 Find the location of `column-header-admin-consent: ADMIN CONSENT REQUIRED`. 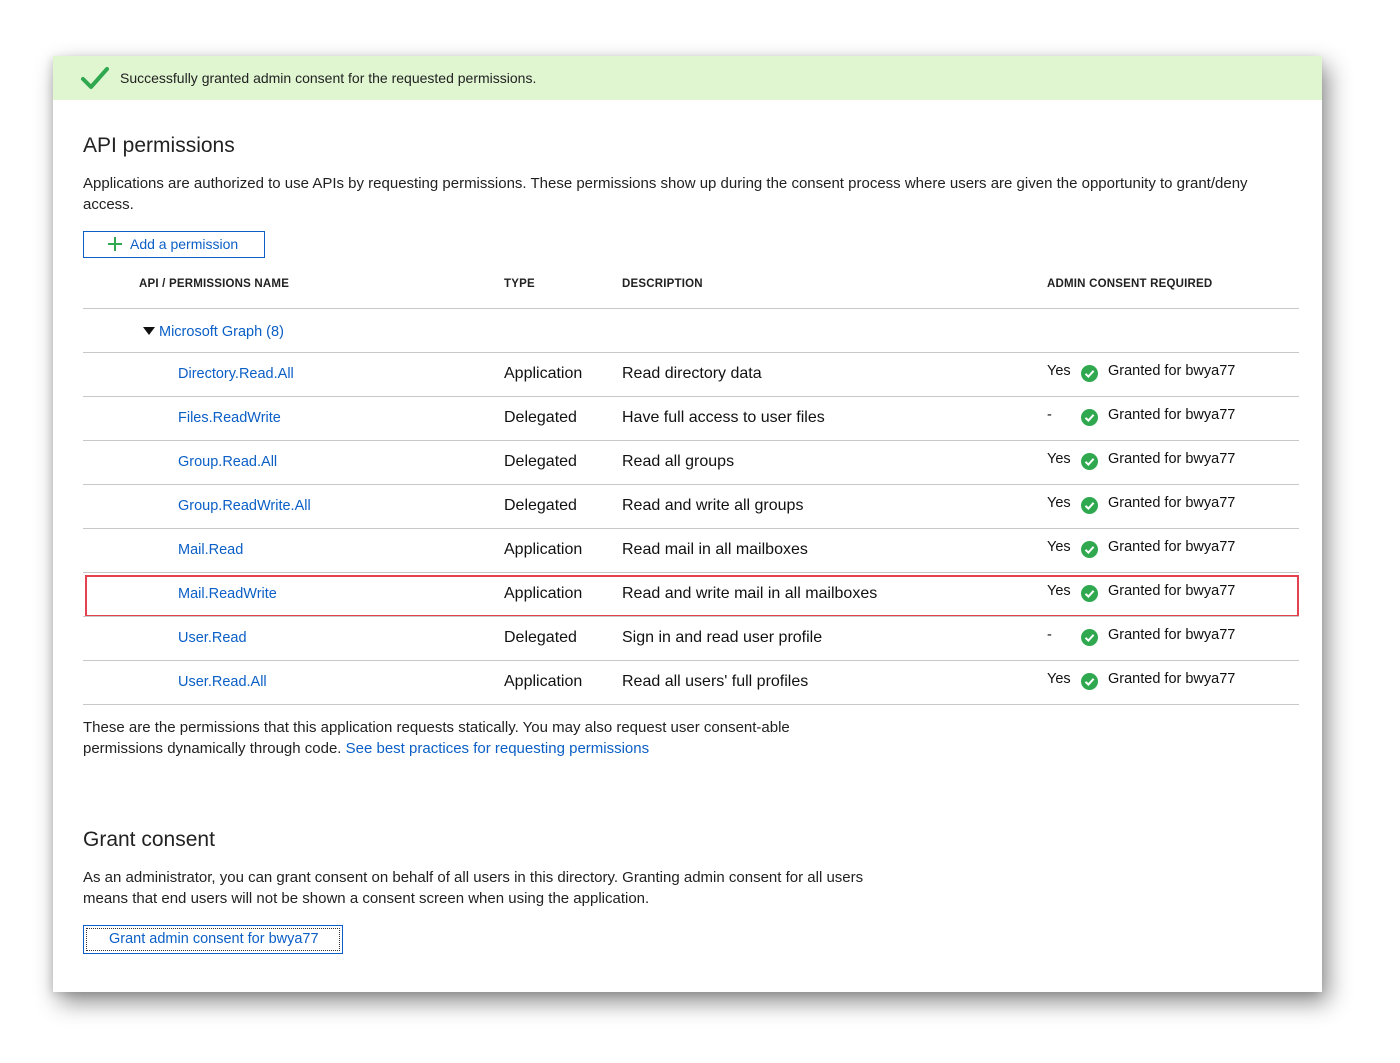

column-header-admin-consent: ADMIN CONSENT REQUIRED is located at coordinates (1129, 284).